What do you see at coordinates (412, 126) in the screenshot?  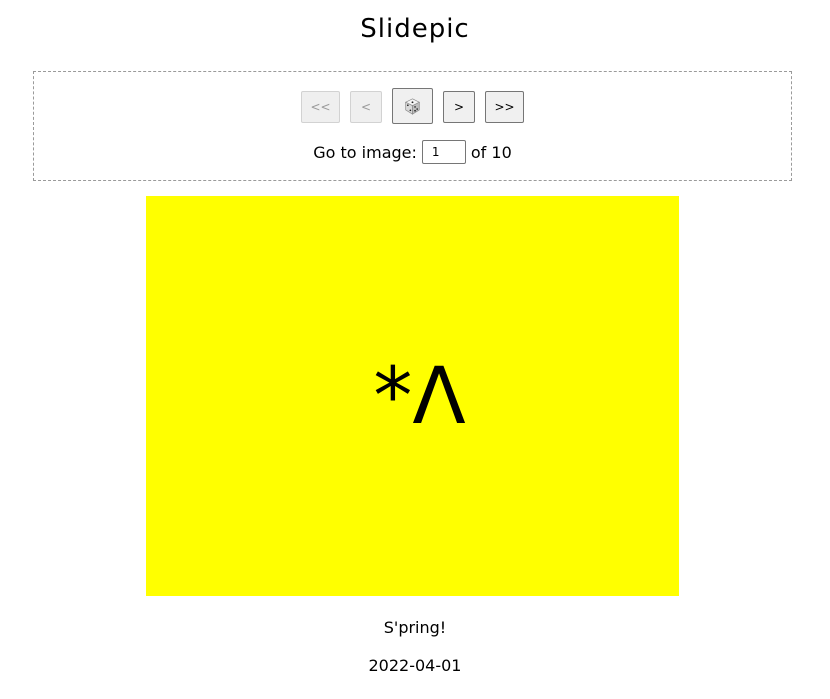 I see `slideshow-controls: << < > >> Go to image: of 10` at bounding box center [412, 126].